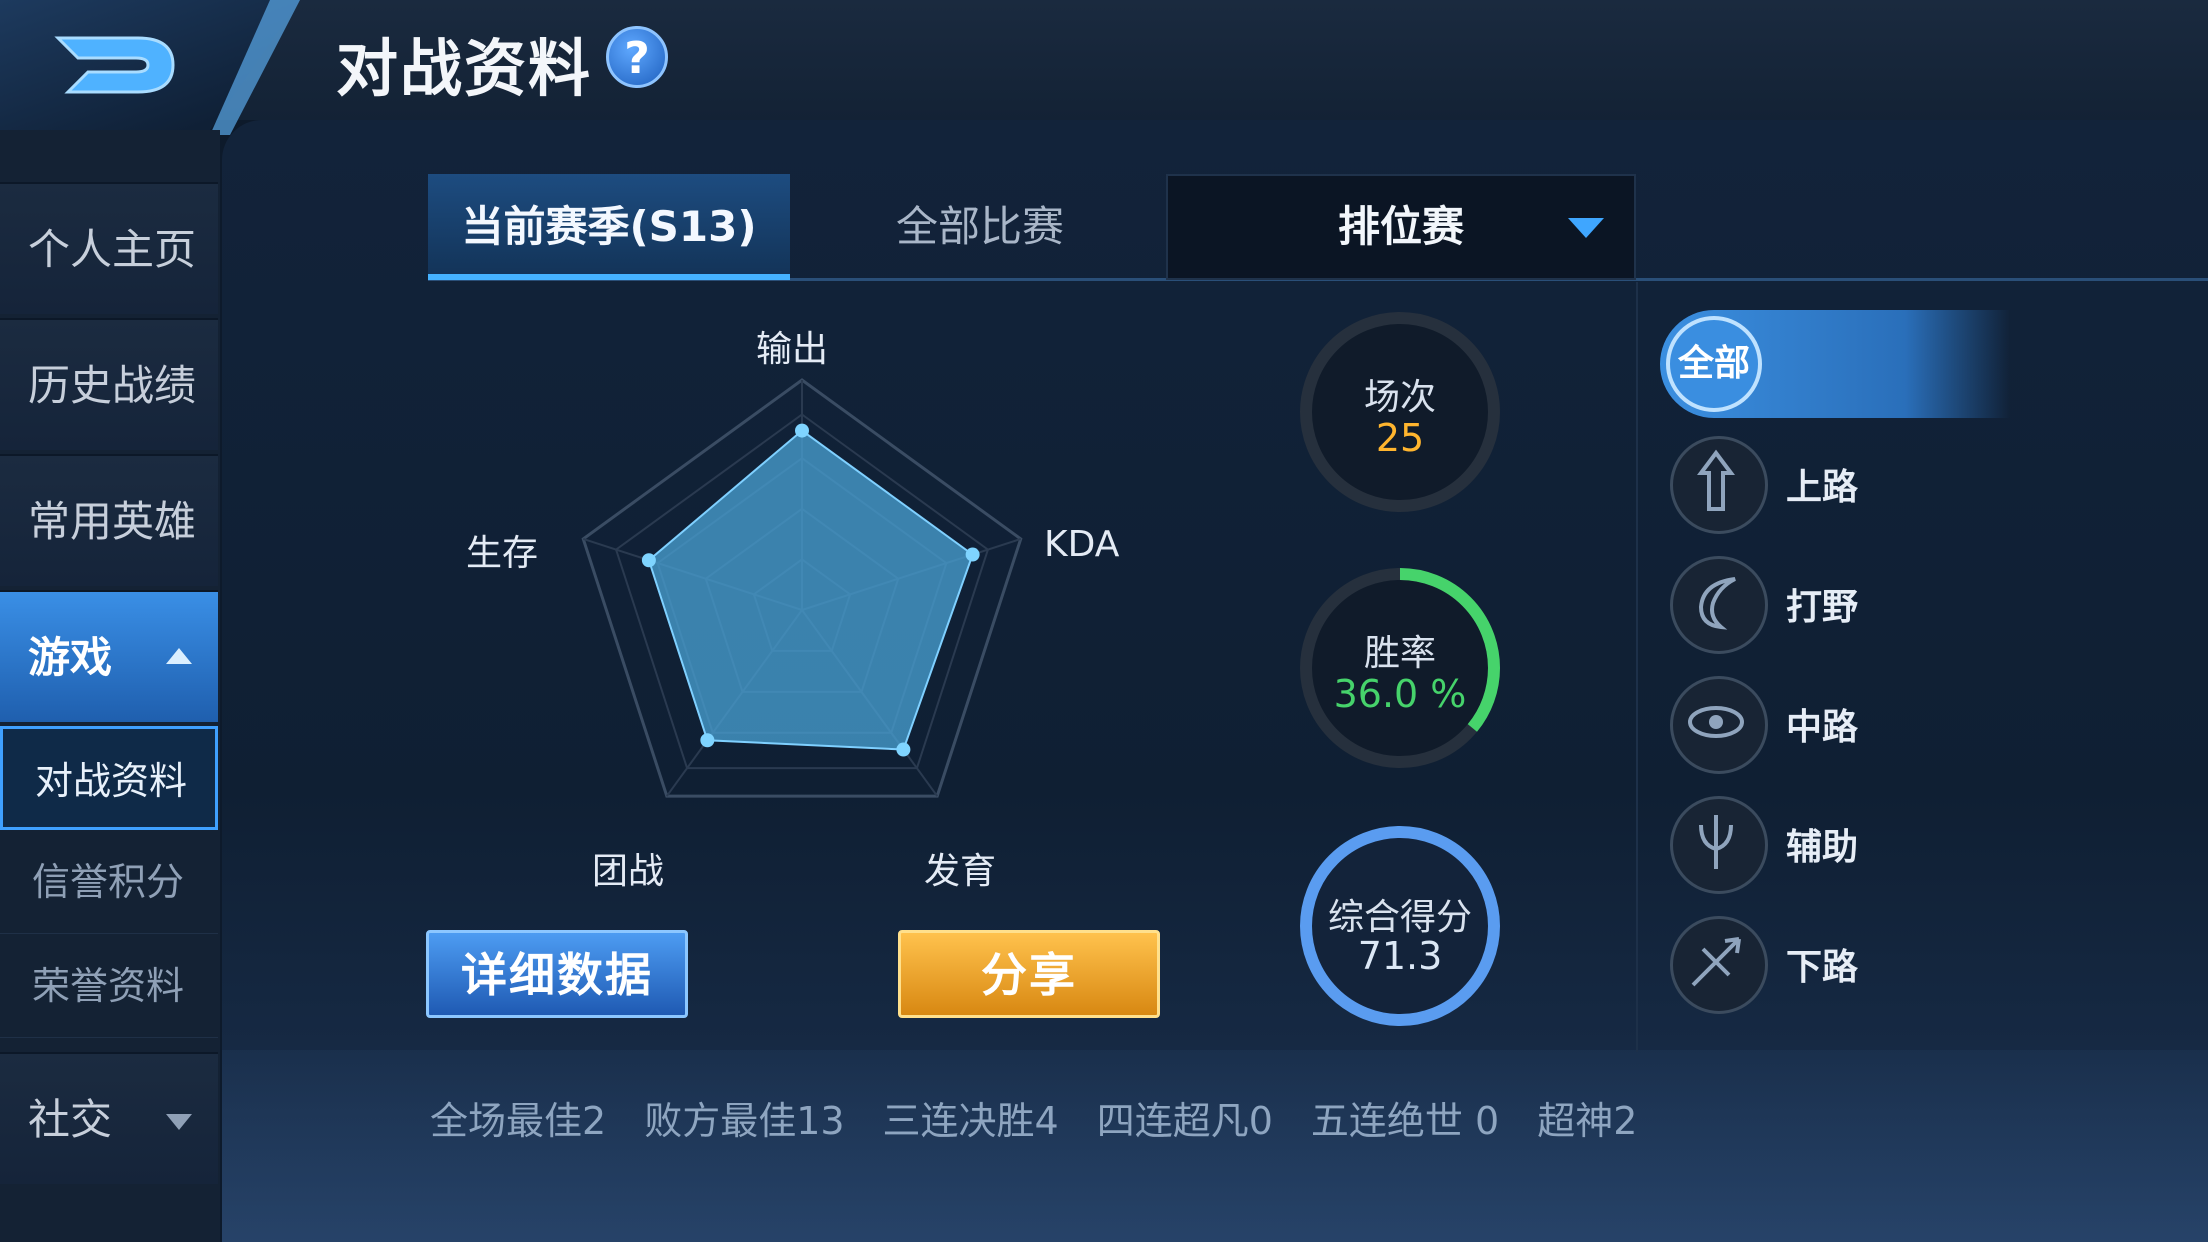 This screenshot has height=1242, width=2208. What do you see at coordinates (255, 67) in the screenshot?
I see `header-slash-decoration` at bounding box center [255, 67].